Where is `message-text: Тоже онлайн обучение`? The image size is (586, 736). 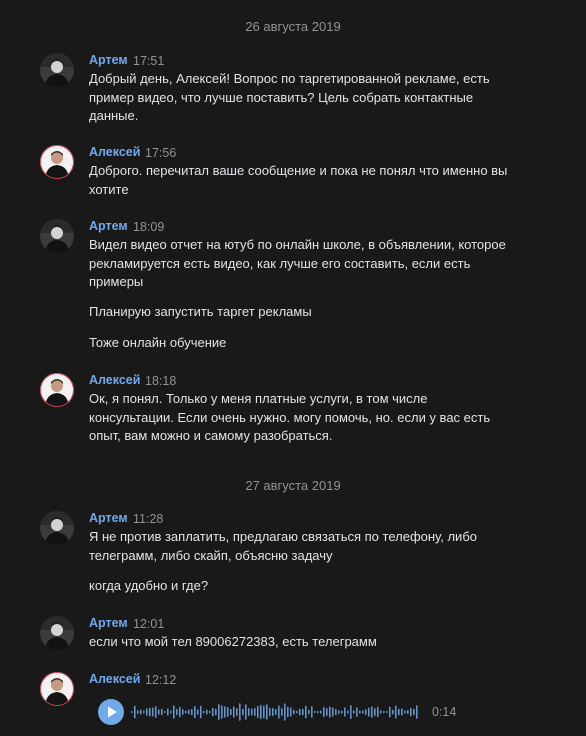
message-text: Тоже онлайн обучение is located at coordinates (158, 342).